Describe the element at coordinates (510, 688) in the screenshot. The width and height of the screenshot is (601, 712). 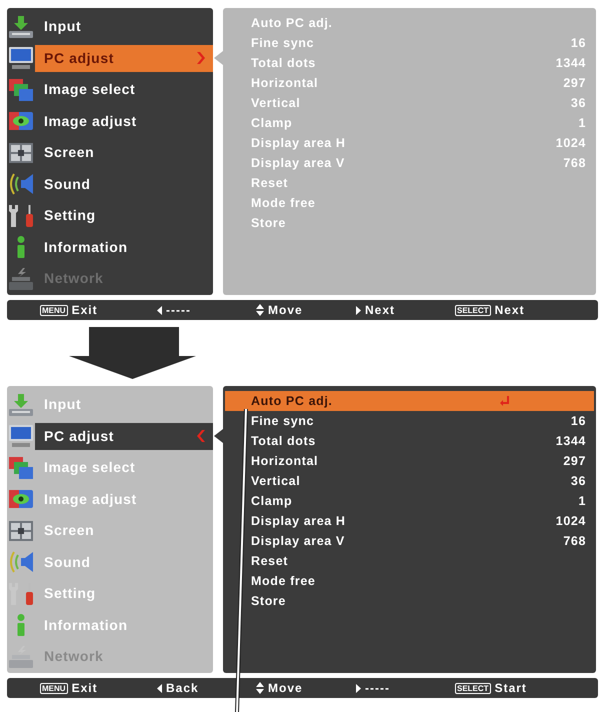
I see `hint-label: Start` at that location.